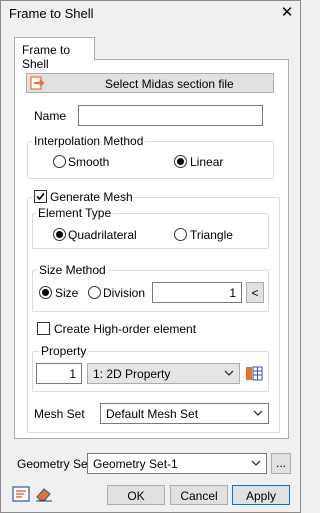 The width and height of the screenshot is (320, 513). What do you see at coordinates (125, 329) in the screenshot?
I see `high-order-label: Create High-order element` at bounding box center [125, 329].